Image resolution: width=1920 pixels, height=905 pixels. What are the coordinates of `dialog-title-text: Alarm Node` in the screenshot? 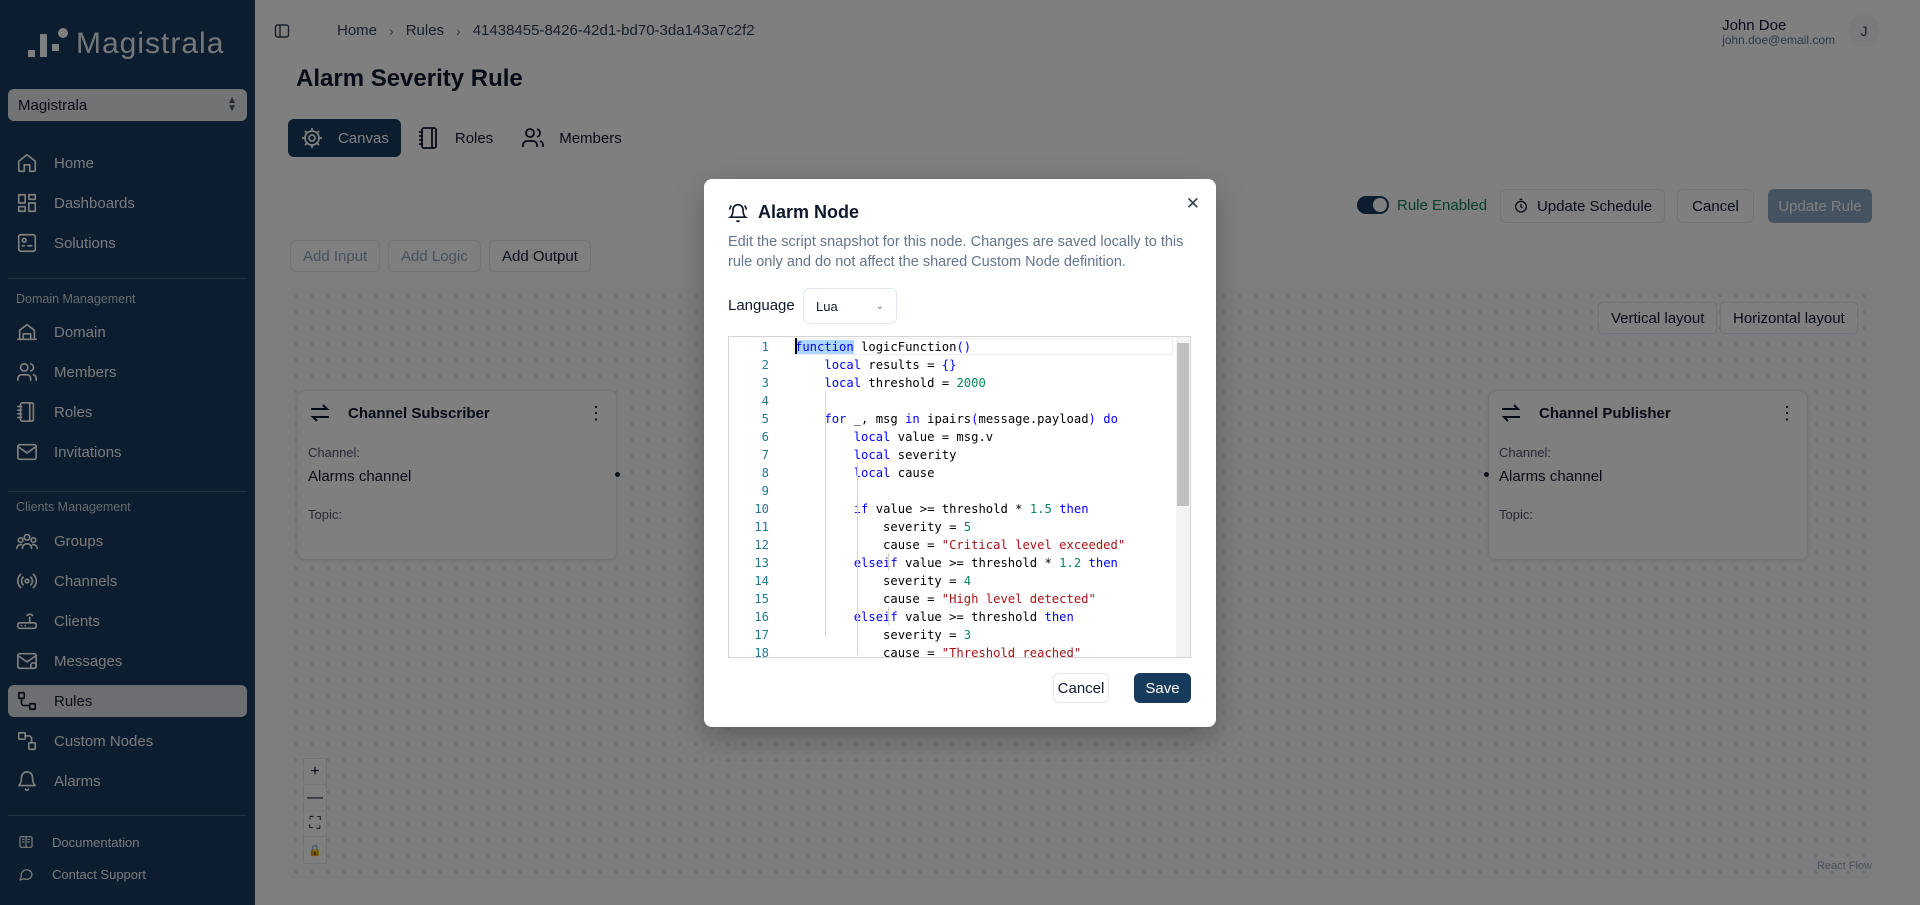 It's located at (809, 212).